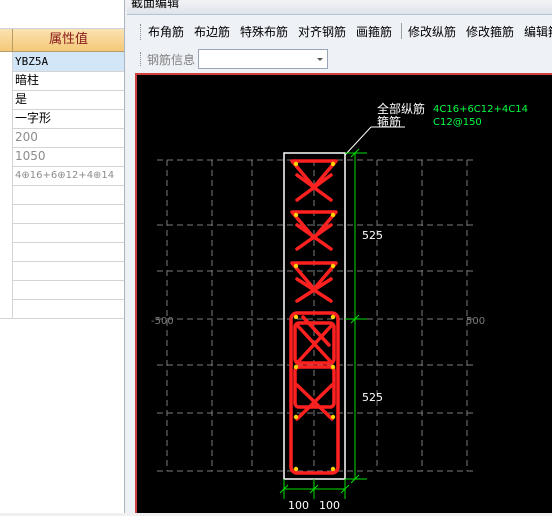 The width and height of the screenshot is (552, 516). Describe the element at coordinates (339, 7) in the screenshot. I see `window-titlebar: 截面编辑` at that location.